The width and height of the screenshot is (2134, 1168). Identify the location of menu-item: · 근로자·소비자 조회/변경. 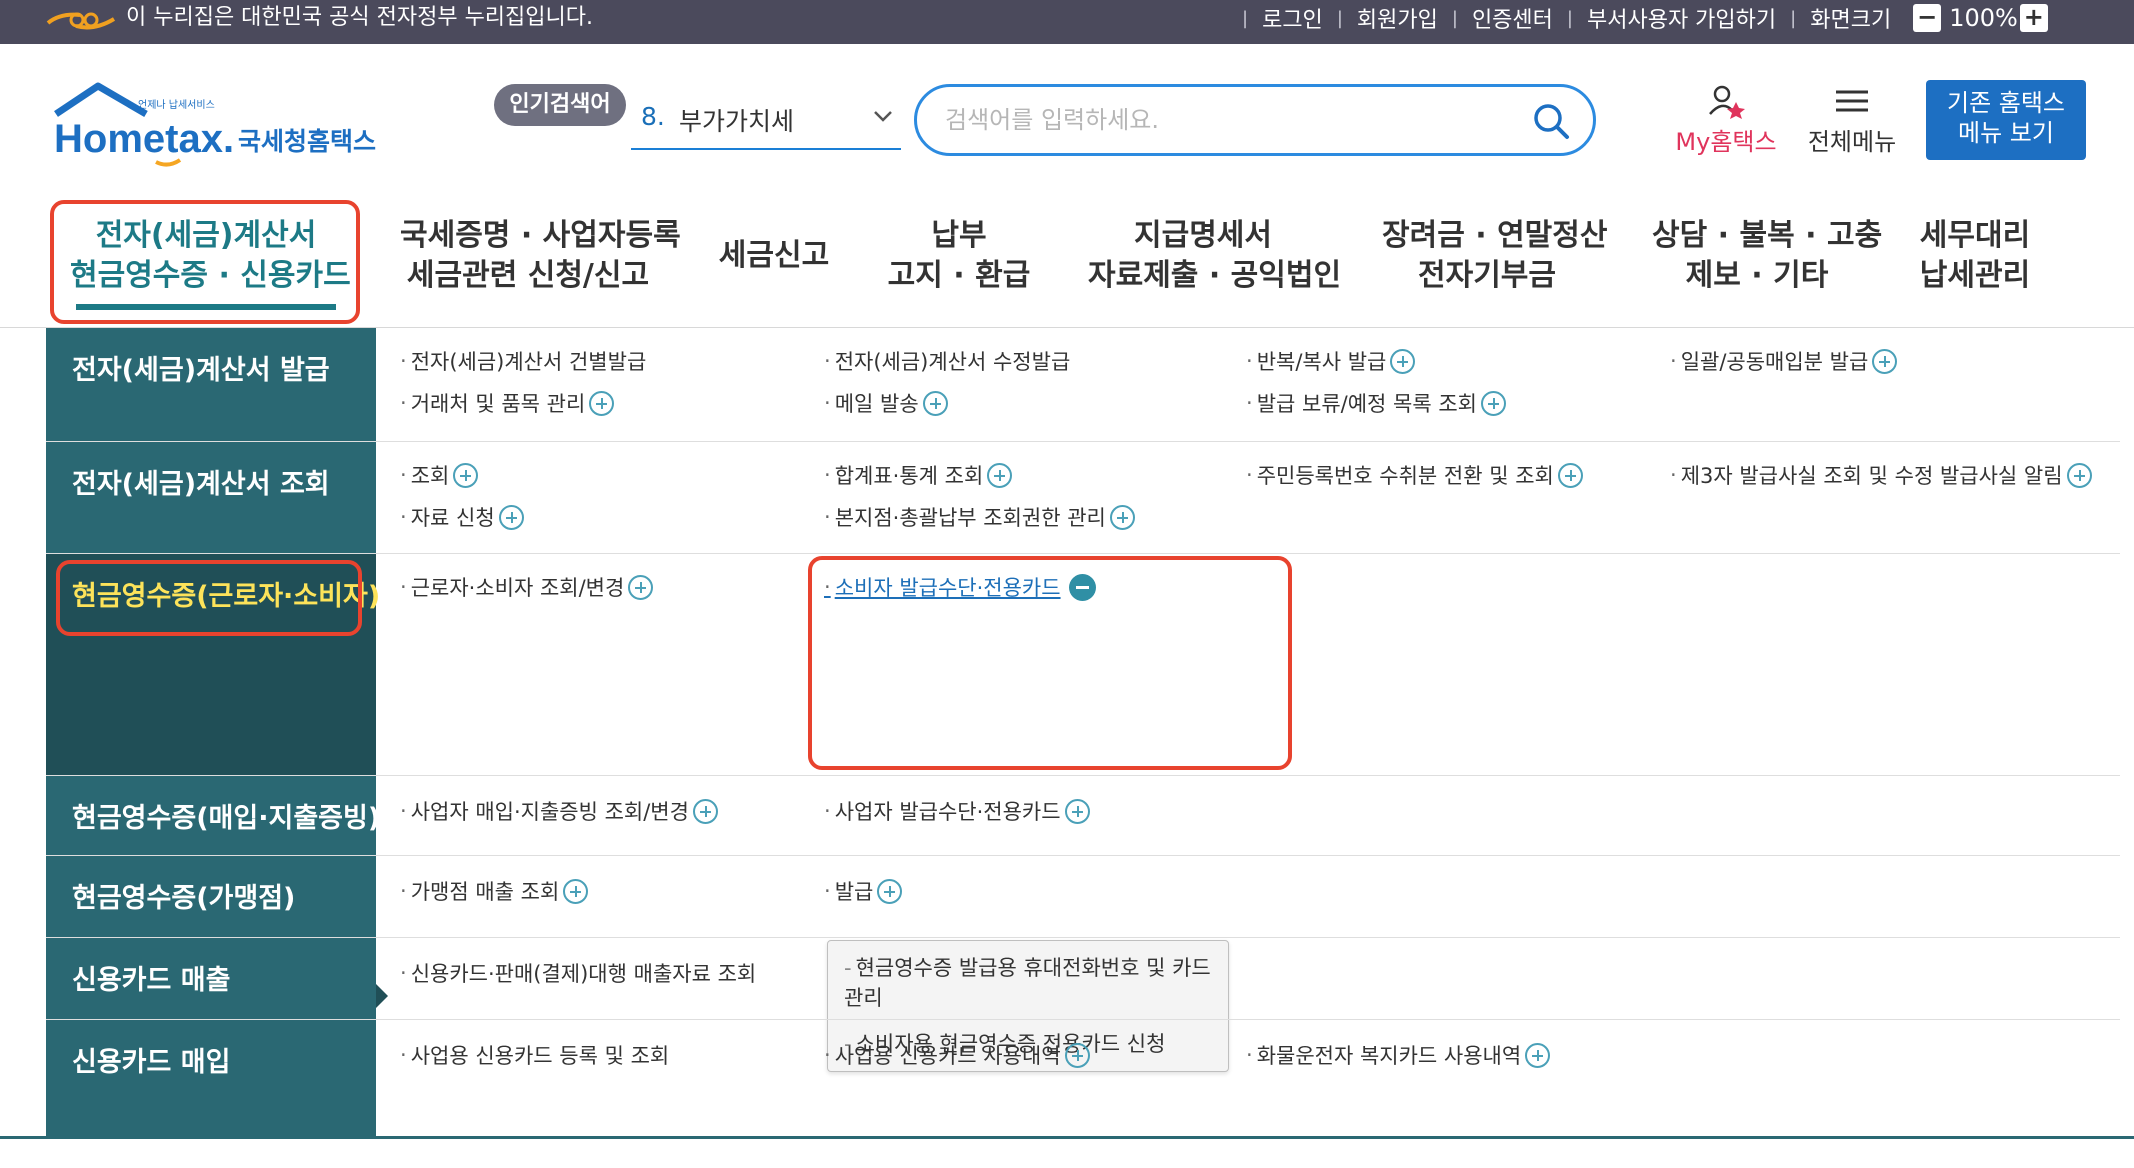
(527, 587).